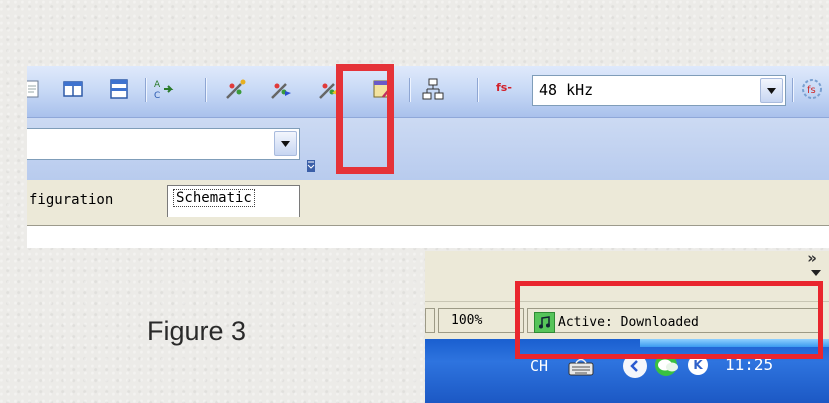  Describe the element at coordinates (566, 90) in the screenshot. I see `sample-rate-value: 48 kHz` at that location.